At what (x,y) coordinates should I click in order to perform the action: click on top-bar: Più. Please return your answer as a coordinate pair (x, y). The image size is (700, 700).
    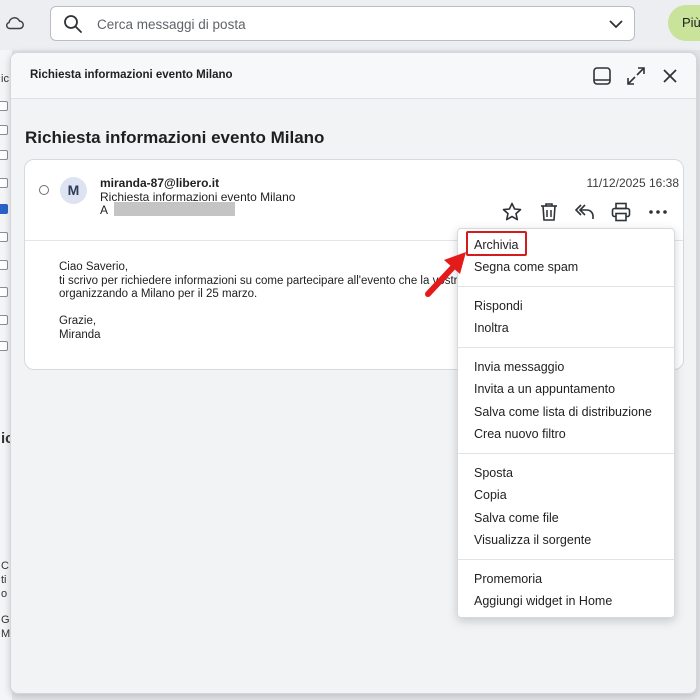
    Looking at the image, I should click on (350, 25).